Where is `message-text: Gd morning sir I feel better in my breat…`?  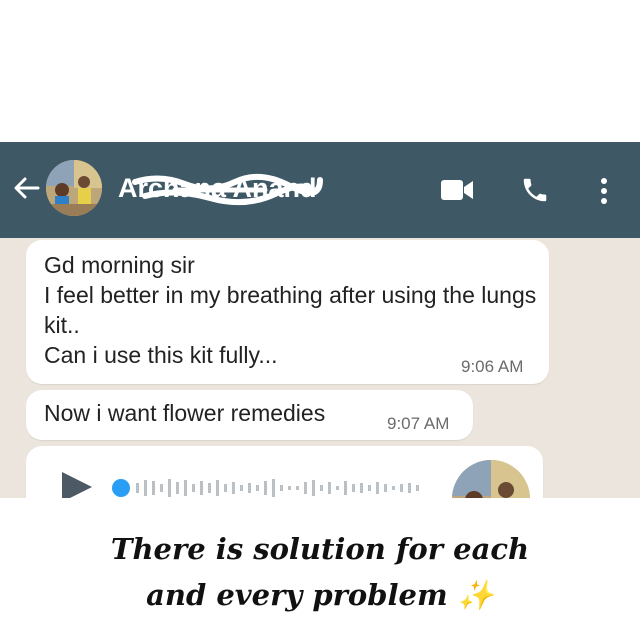 message-text: Gd morning sir I feel better in my breat… is located at coordinates (290, 310).